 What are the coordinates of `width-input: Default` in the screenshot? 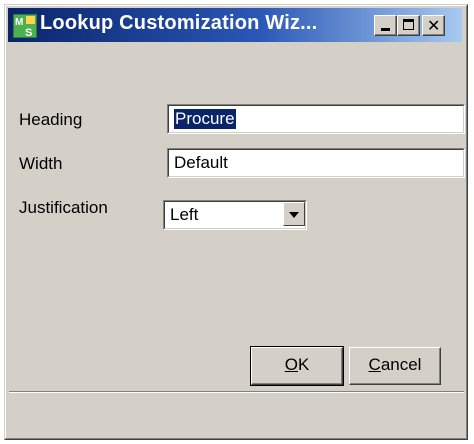 It's located at (316, 163).